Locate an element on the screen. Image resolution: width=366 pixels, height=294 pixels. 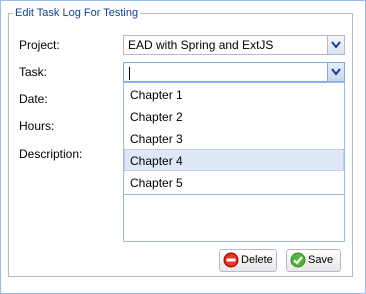
description-label: Description: is located at coordinates (51, 154).